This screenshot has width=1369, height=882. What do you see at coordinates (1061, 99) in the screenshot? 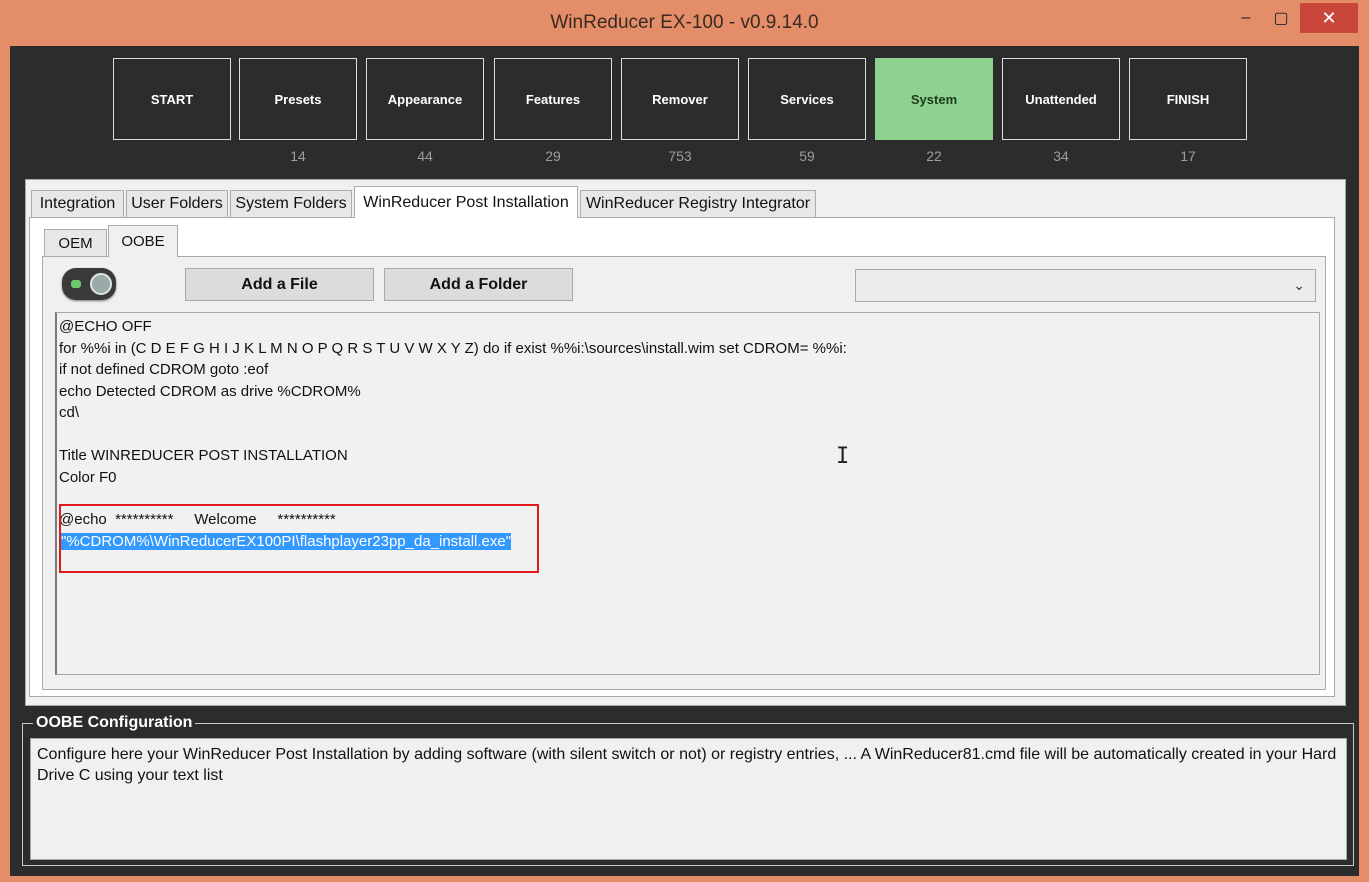
I see `step-unattended: Unattended` at bounding box center [1061, 99].